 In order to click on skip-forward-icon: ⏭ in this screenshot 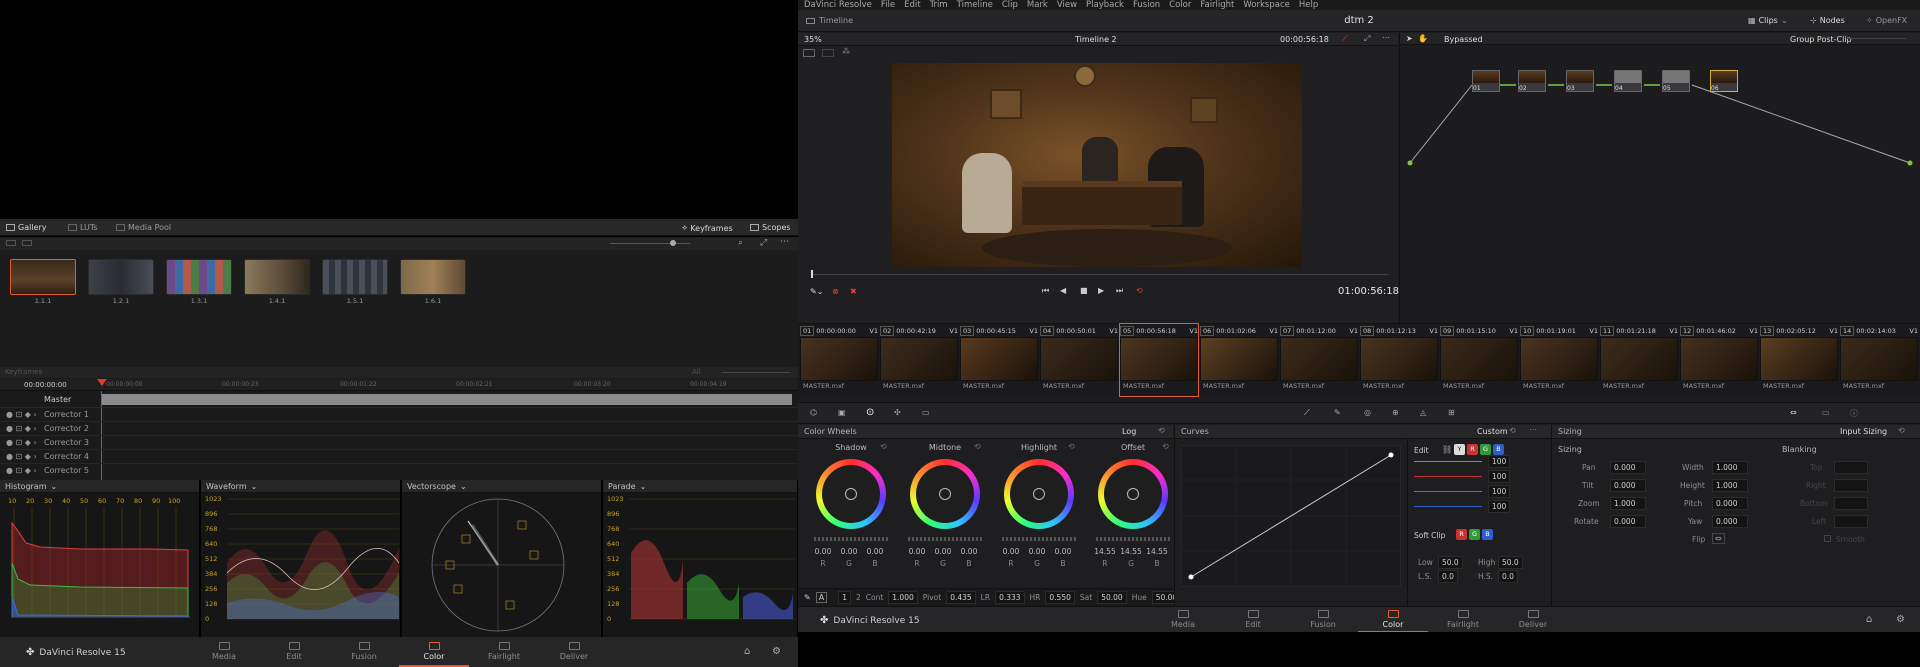, I will do `click(1119, 291)`.